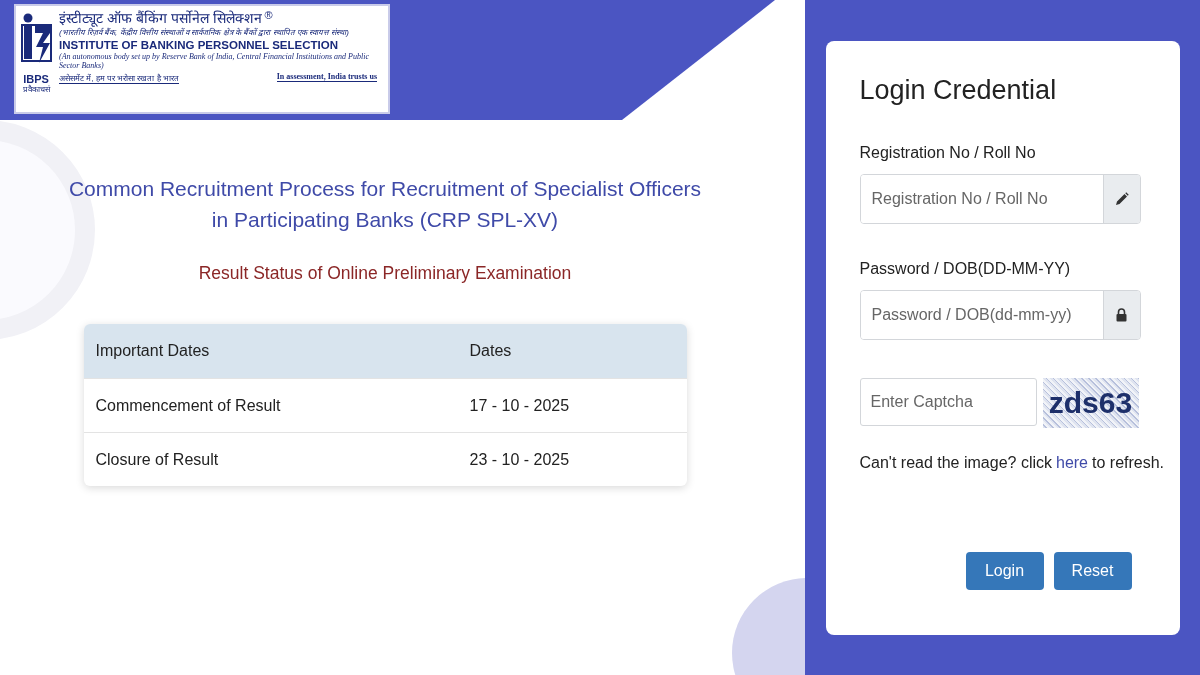  What do you see at coordinates (572, 351) in the screenshot?
I see `column-header: Dates` at bounding box center [572, 351].